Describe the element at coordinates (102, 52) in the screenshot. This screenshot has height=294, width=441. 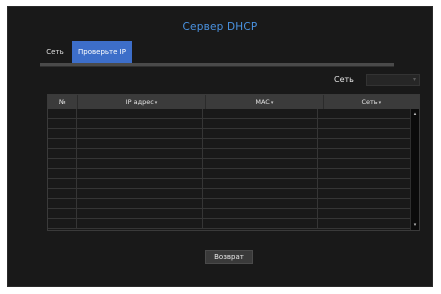
I see `tab-check-ip: Проверьте IP` at that location.